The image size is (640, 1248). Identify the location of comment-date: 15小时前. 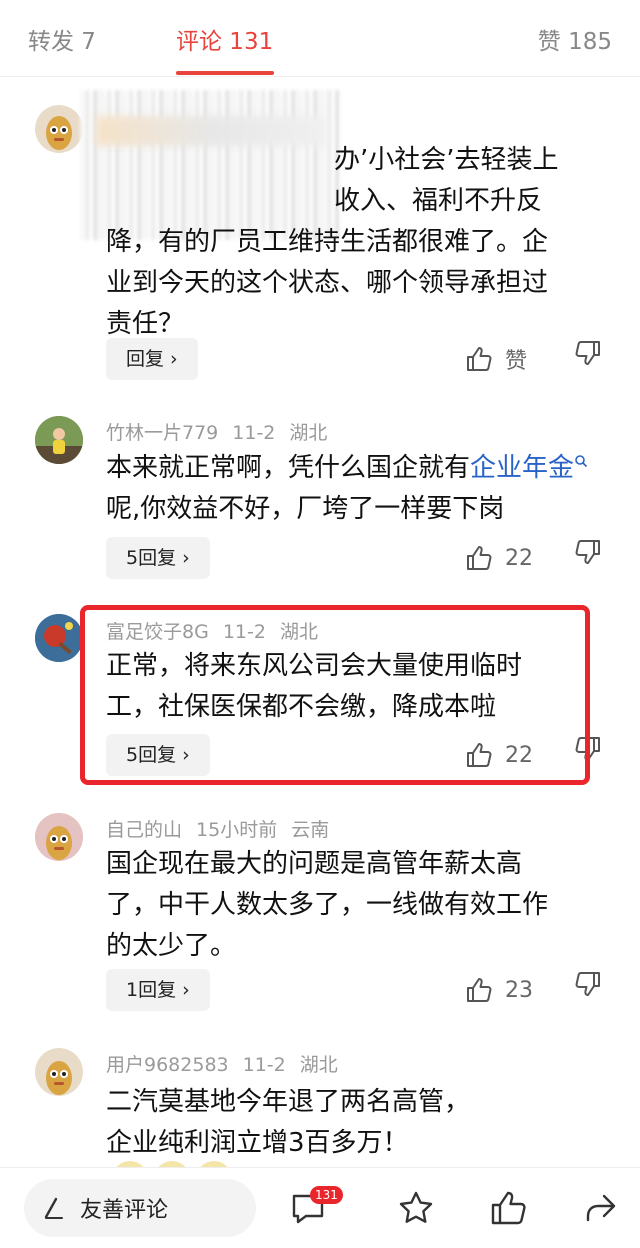
(237, 830).